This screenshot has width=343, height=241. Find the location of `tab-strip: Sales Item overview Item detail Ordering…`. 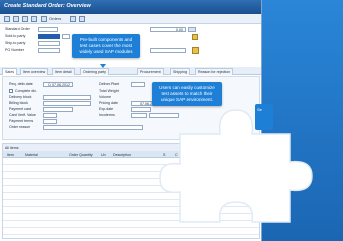

tab-strip: Sales Item overview Item detail Ordering… is located at coordinates (130, 71).